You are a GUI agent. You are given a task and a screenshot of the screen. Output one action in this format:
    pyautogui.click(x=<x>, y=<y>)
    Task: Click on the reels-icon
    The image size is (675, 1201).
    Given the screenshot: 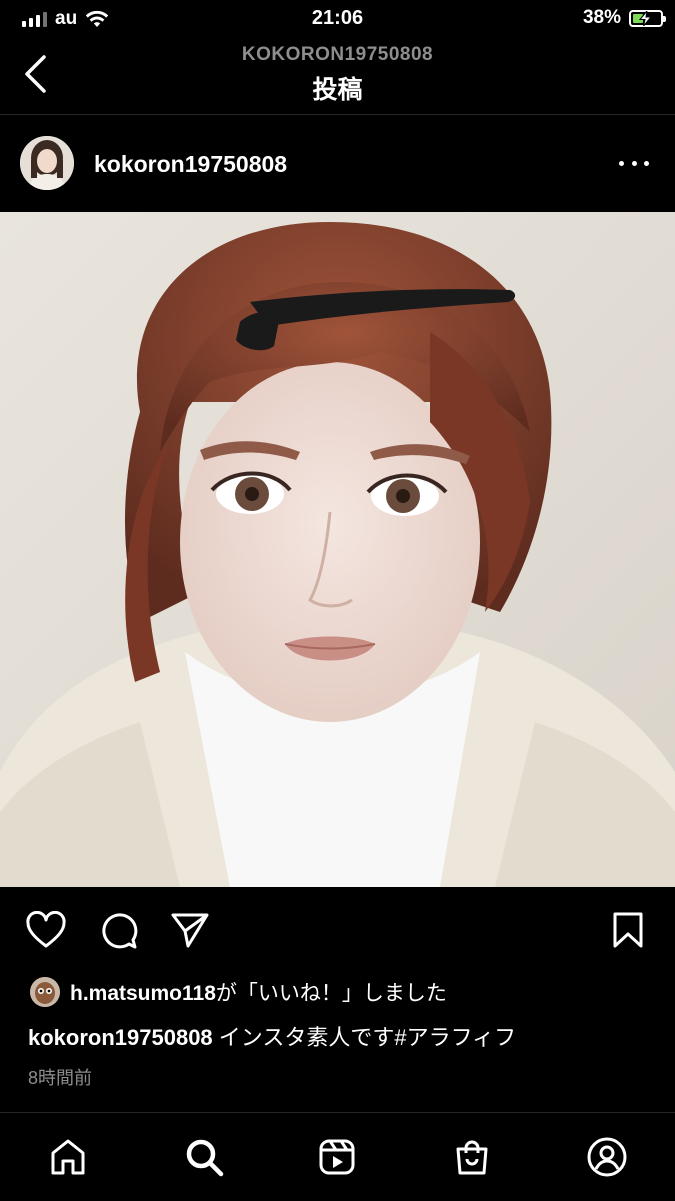 What is the action you would take?
    pyautogui.click(x=337, y=1157)
    